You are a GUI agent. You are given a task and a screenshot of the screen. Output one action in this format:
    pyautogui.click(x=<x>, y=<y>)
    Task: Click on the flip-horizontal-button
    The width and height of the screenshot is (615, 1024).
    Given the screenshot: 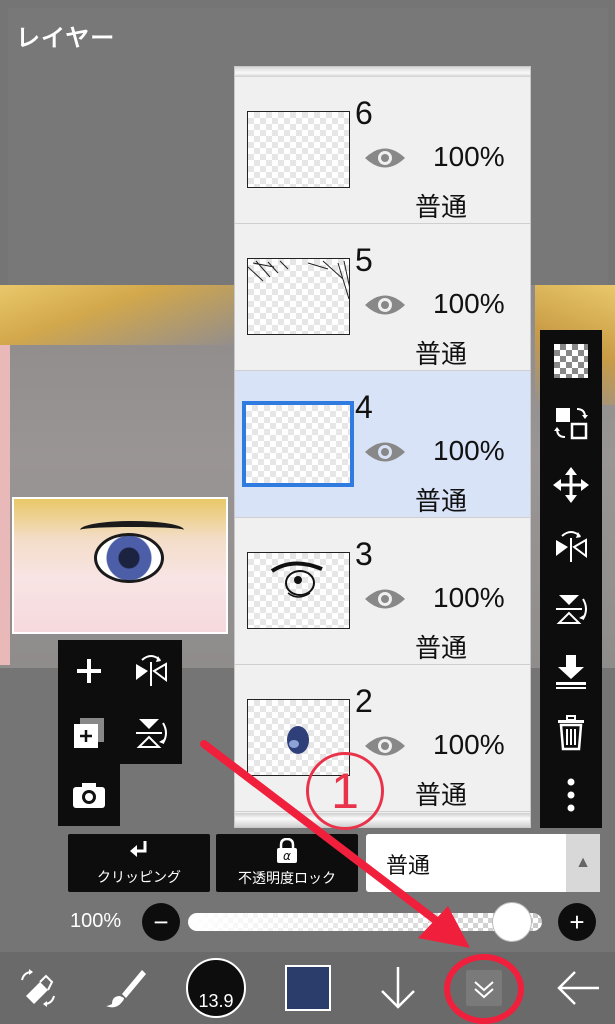 What is the action you would take?
    pyautogui.click(x=151, y=671)
    